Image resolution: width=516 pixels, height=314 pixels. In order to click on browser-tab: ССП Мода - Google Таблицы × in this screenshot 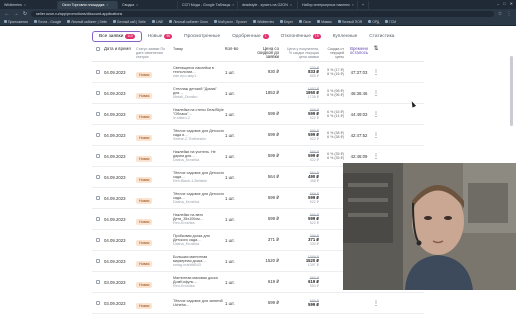, I will do `click(208, 4)`.